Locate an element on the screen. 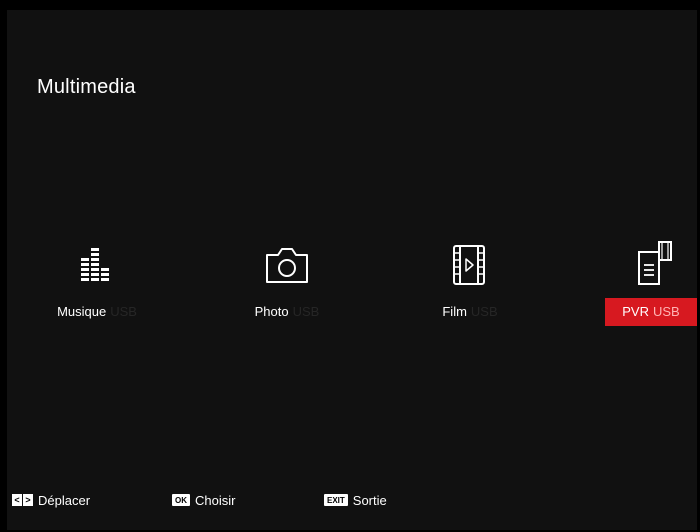  tile-pvr-source: USB is located at coordinates (666, 311).